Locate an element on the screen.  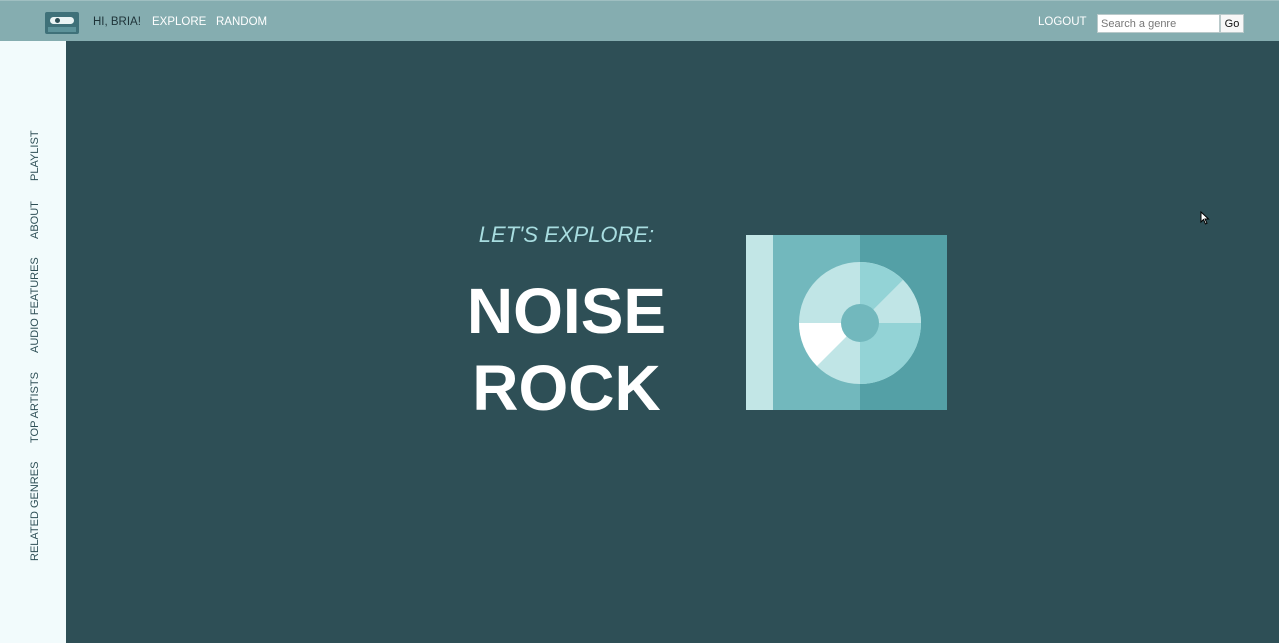
sidebar-item-playlist: PLAYLIST is located at coordinates (35, 155).